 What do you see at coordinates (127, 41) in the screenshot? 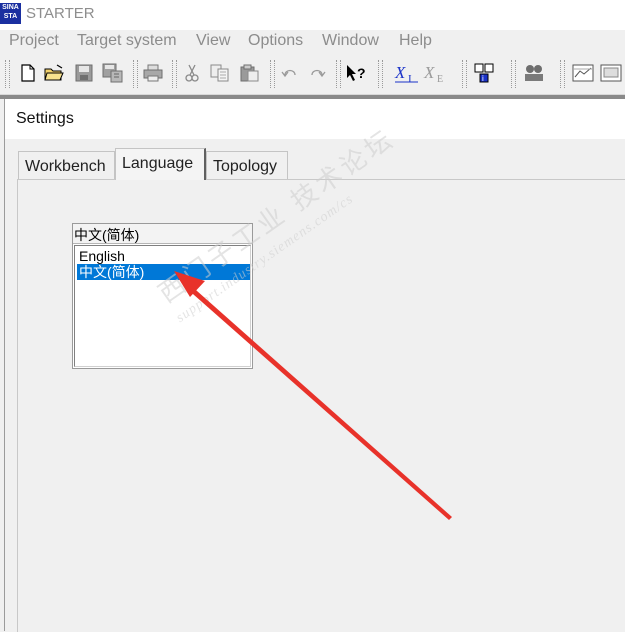
I see `menu-target-system: Target system` at bounding box center [127, 41].